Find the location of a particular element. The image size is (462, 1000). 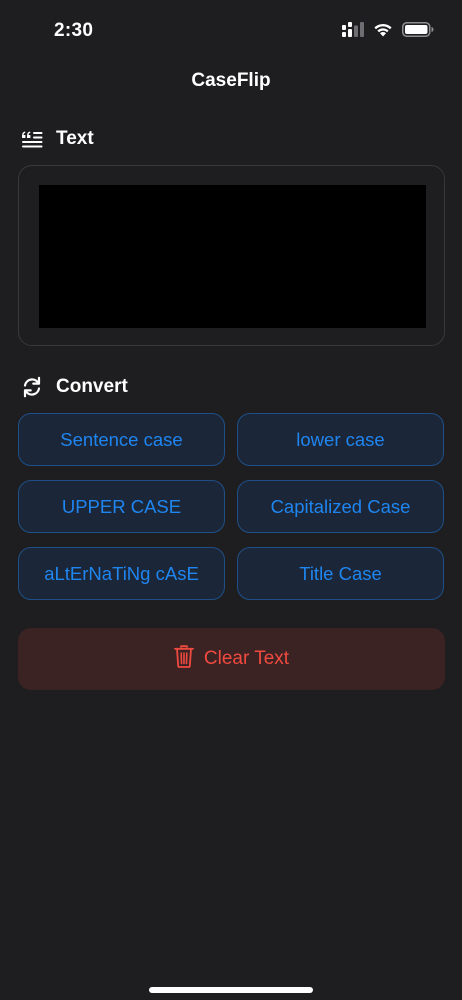

status-bar: 2:30 is located at coordinates (231, 30).